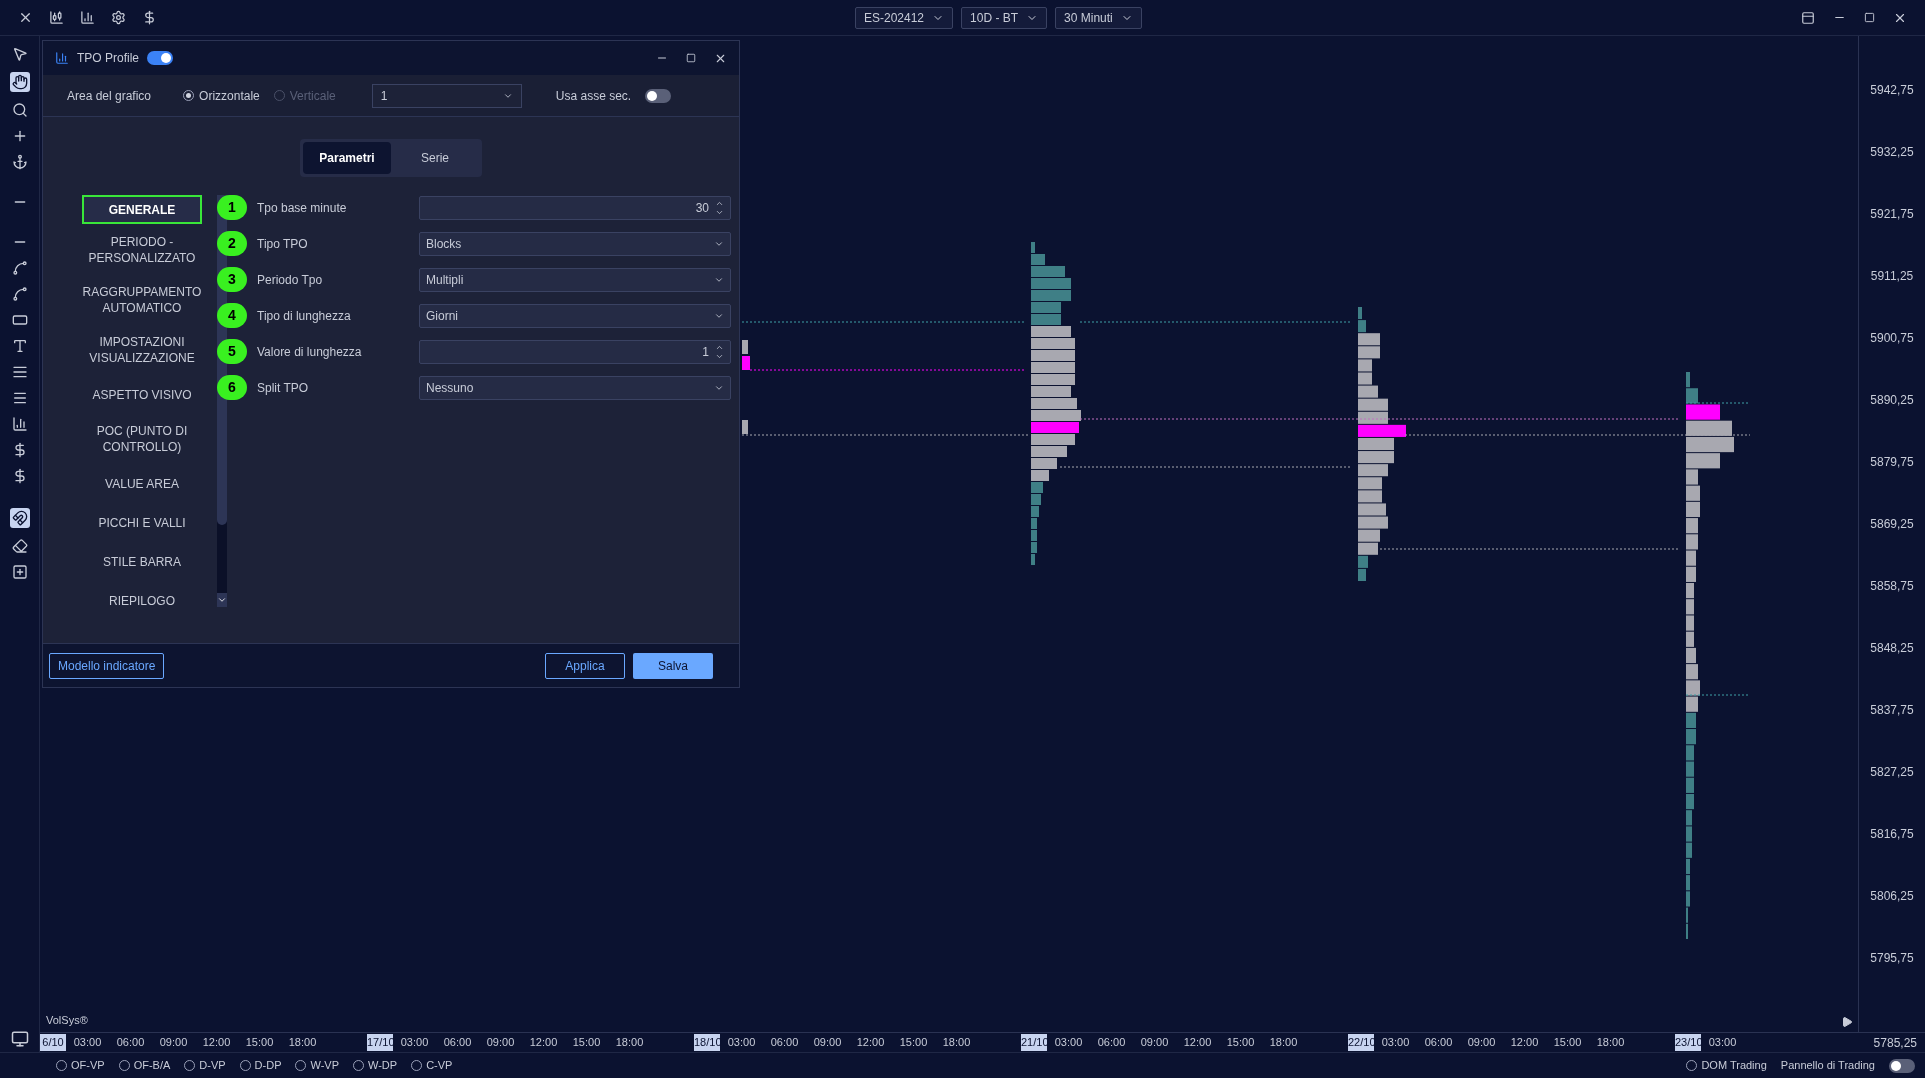 Image resolution: width=1925 pixels, height=1078 pixels. I want to click on play-icon, so click(1847, 1022).